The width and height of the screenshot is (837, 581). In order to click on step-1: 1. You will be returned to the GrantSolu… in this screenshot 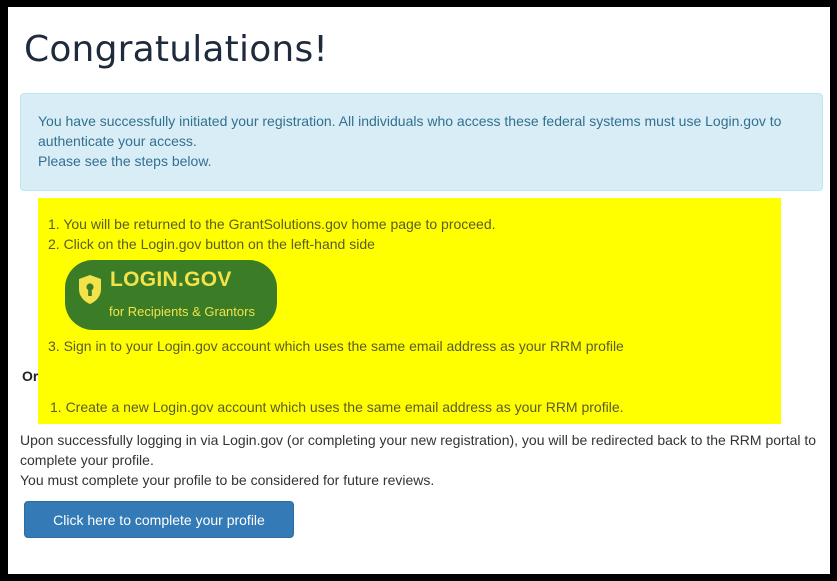, I will do `click(272, 224)`.